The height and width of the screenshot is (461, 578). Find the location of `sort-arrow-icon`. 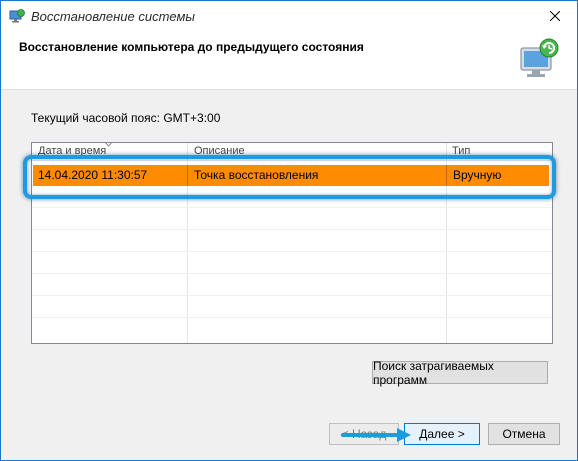

sort-arrow-icon is located at coordinates (108, 145).